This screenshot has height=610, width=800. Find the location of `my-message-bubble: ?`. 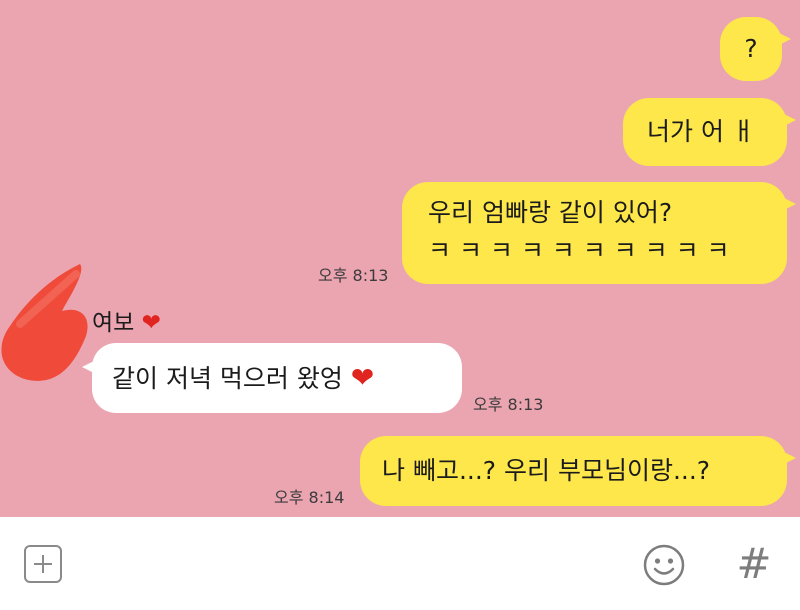

my-message-bubble: ? is located at coordinates (755, 49).